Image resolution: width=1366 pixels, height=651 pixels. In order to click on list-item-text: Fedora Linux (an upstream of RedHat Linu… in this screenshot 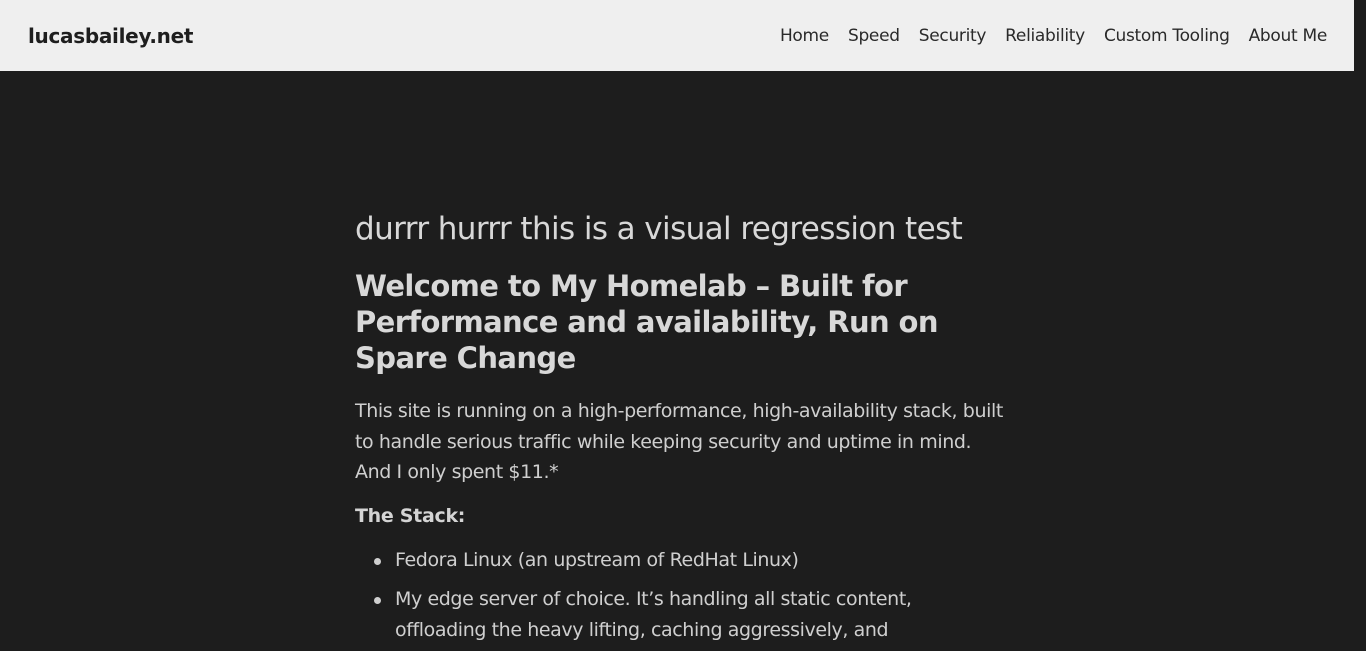, I will do `click(597, 559)`.